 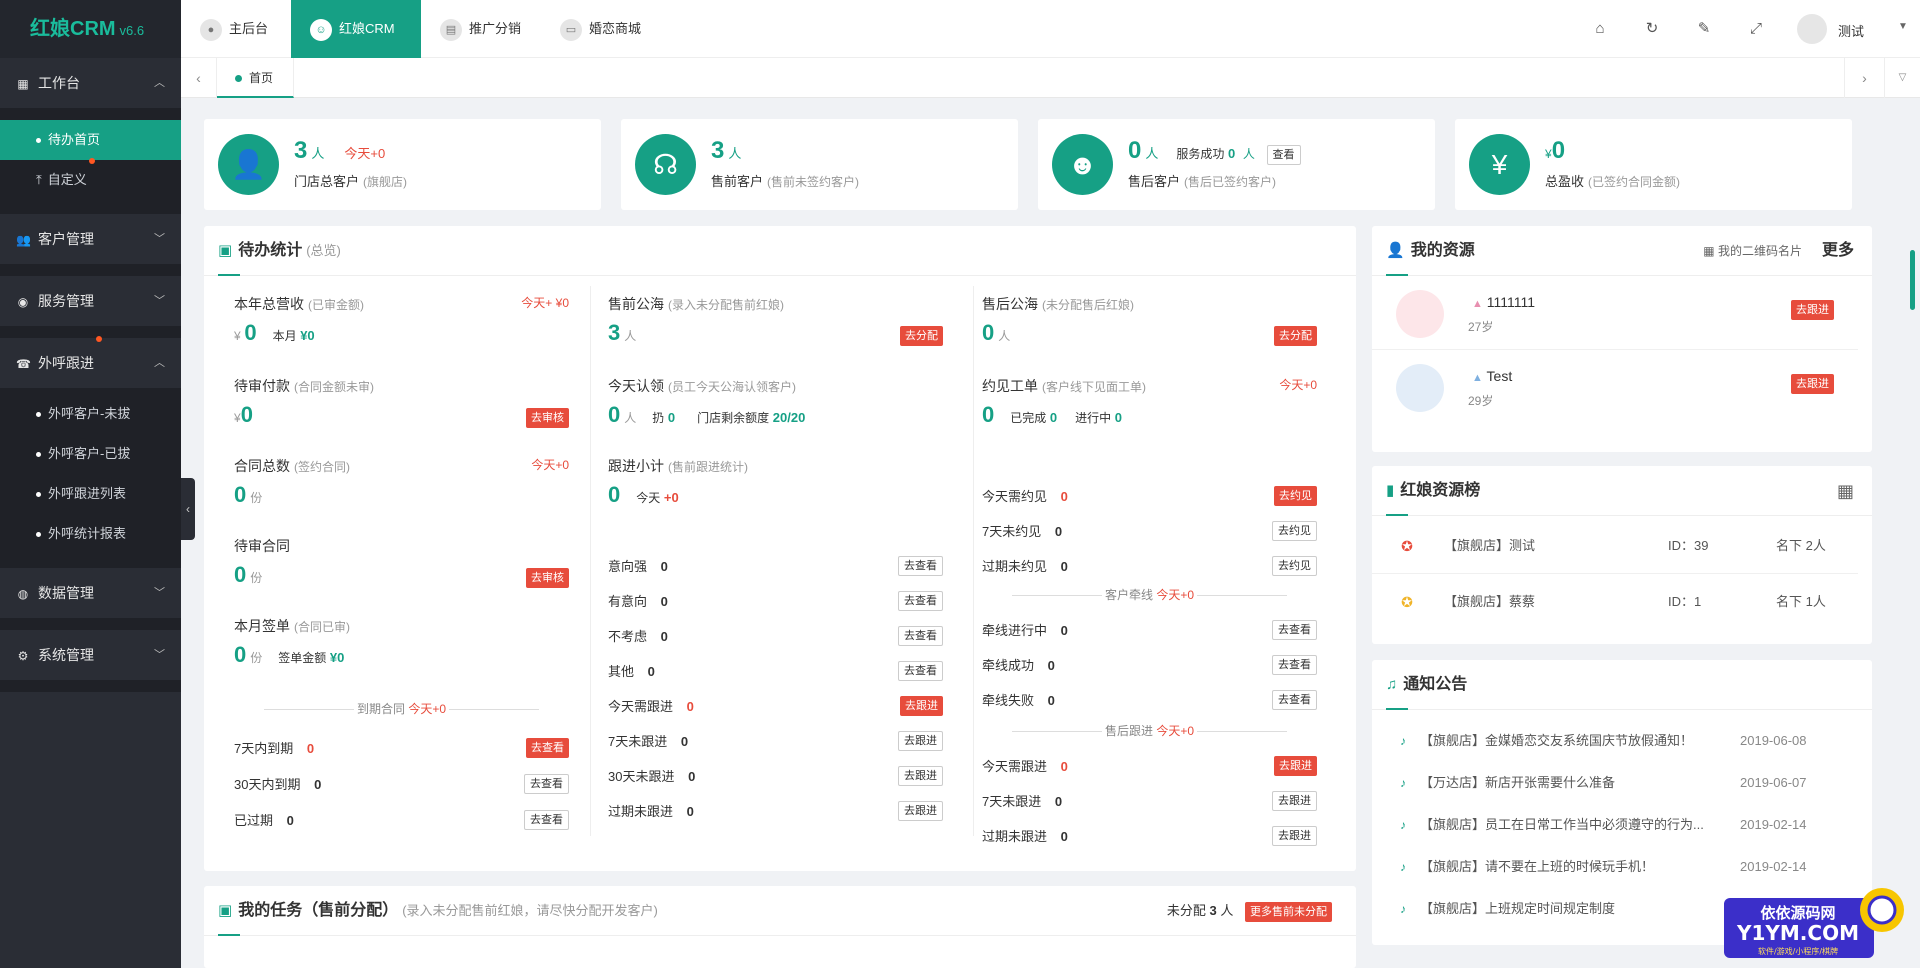 I want to click on top-tab-label: 推广分销, so click(x=495, y=28).